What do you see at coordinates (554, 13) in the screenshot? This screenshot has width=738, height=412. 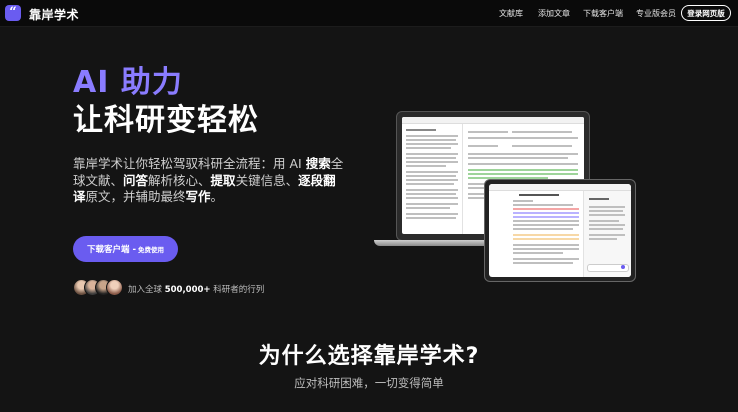 I see `nav-item-add-article: 添加文章` at bounding box center [554, 13].